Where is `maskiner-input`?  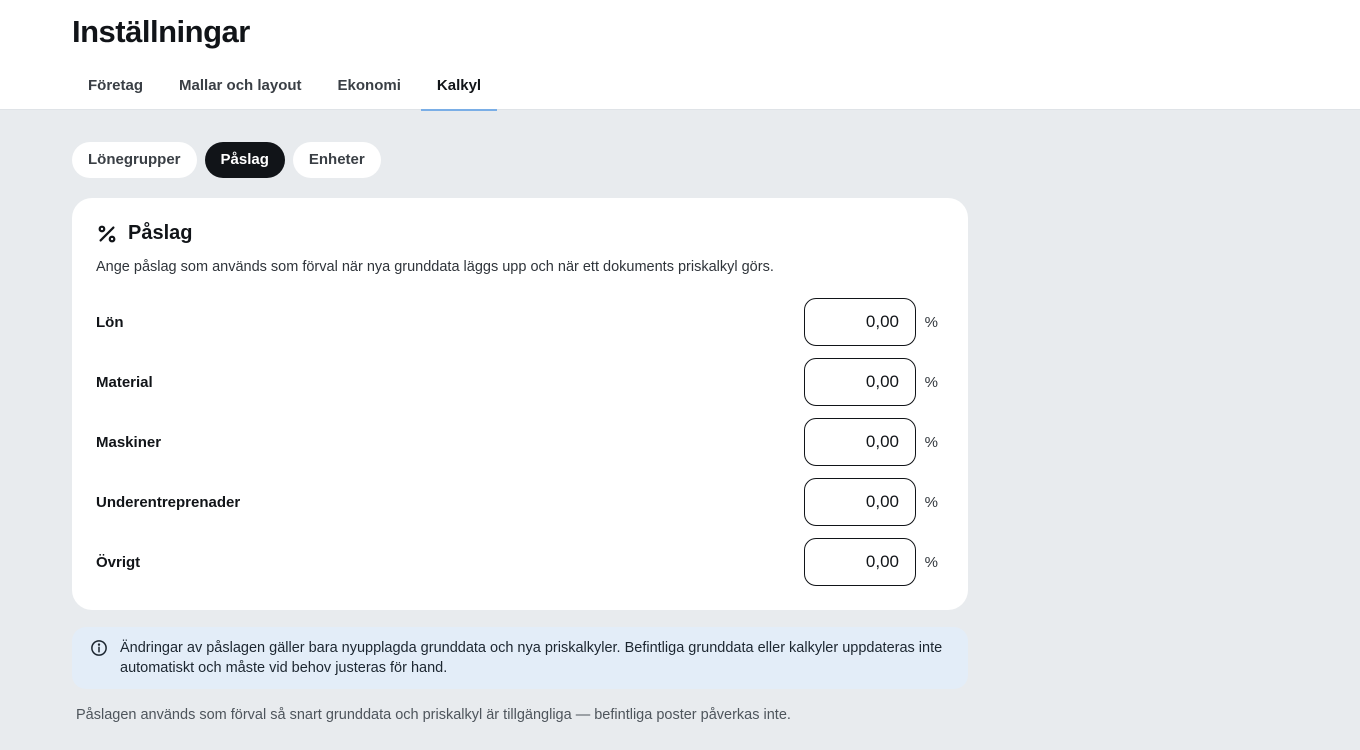
maskiner-input is located at coordinates (860, 442).